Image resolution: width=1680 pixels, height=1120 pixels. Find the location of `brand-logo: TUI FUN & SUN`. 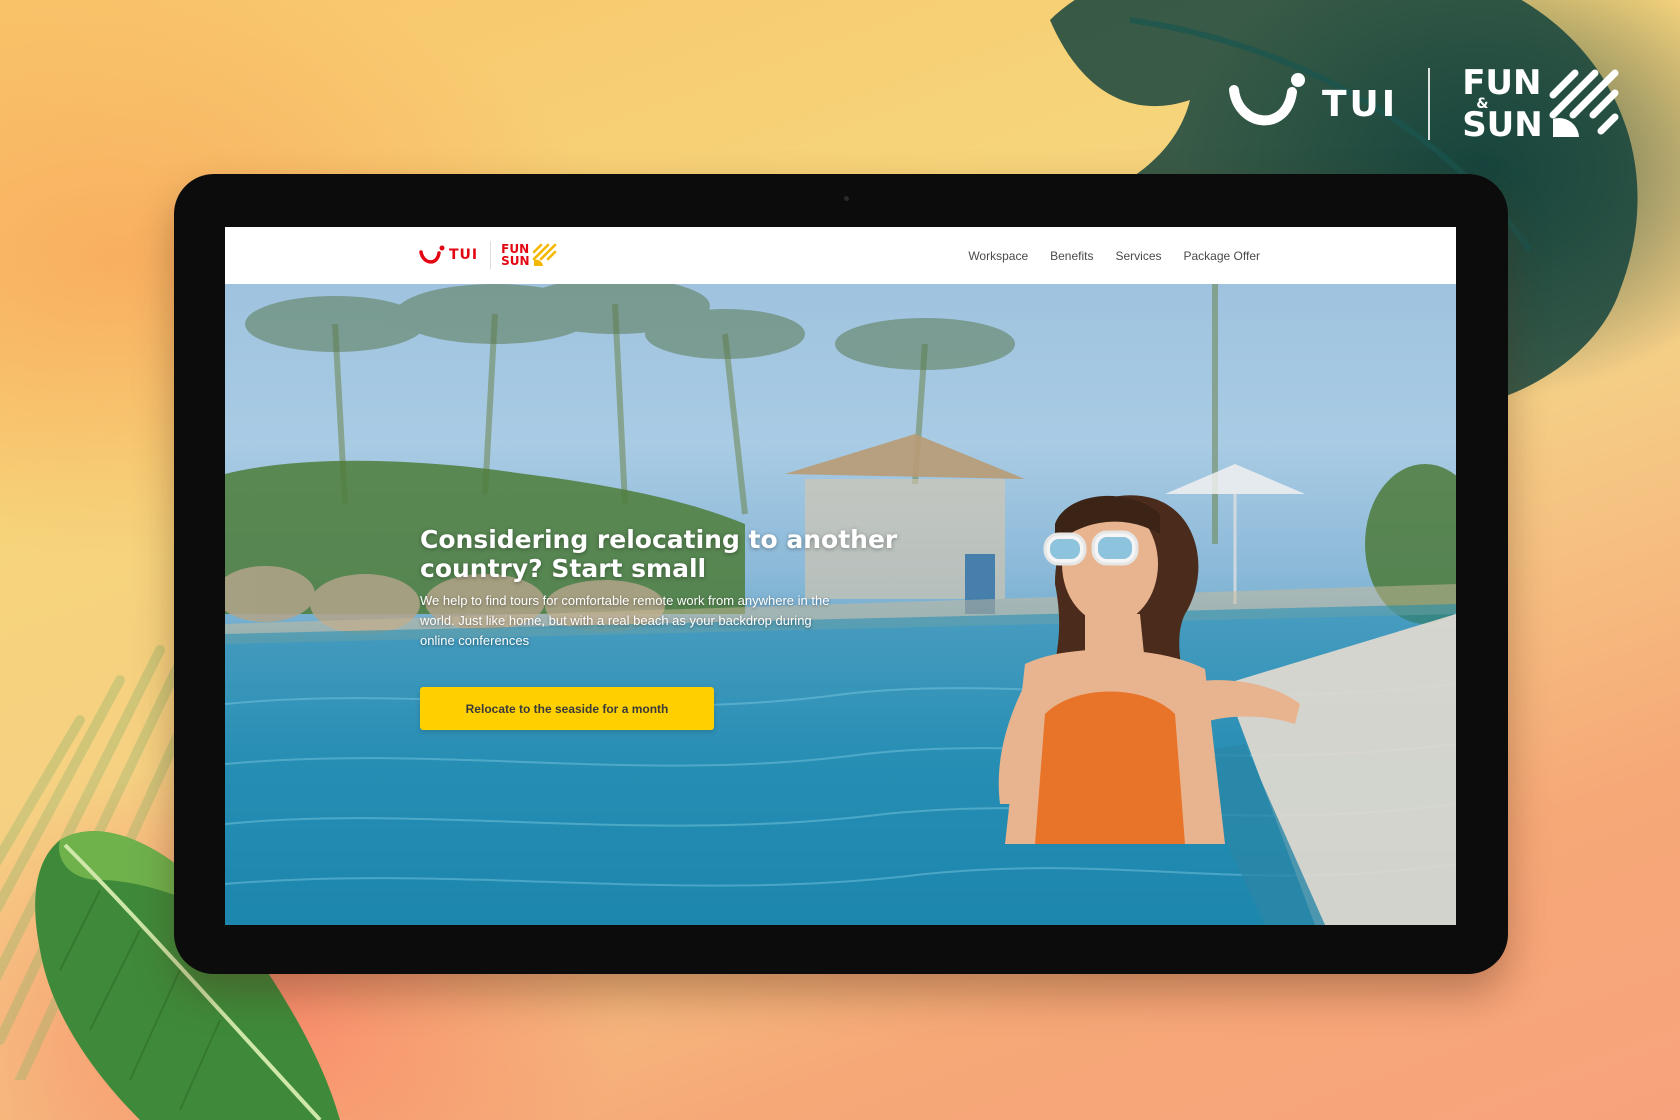

brand-logo: TUI FUN & SUN is located at coordinates (1423, 104).